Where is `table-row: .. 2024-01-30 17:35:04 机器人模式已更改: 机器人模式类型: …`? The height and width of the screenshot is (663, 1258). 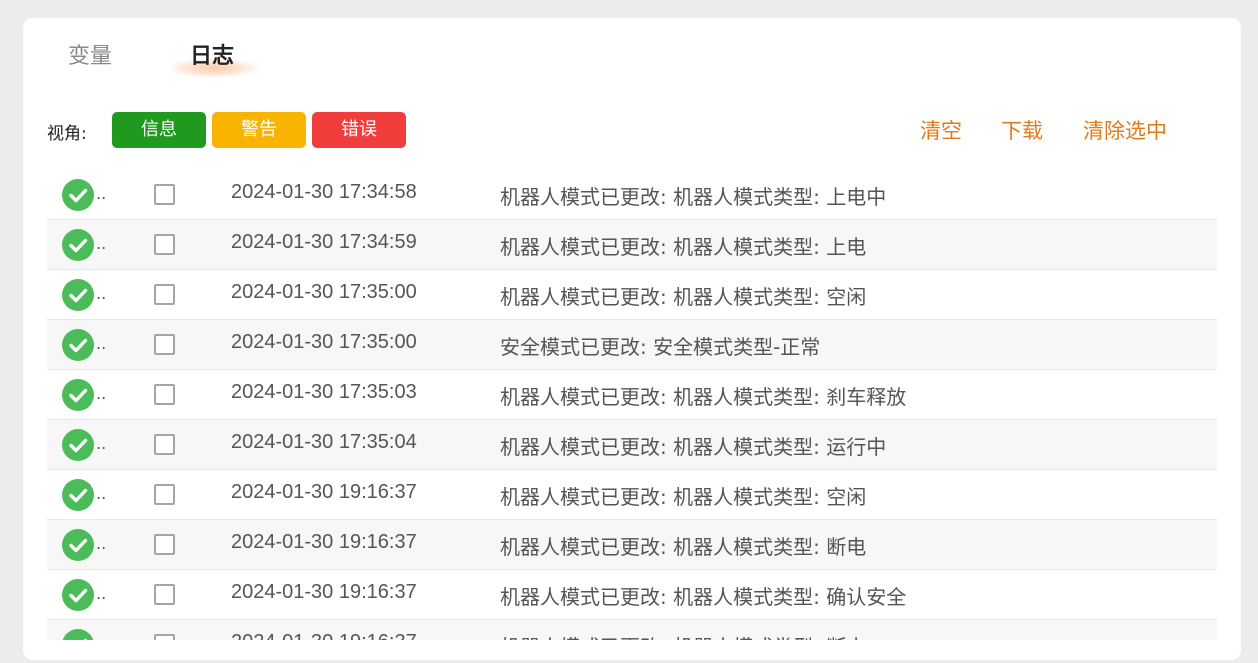 table-row: .. 2024-01-30 17:35:04 机器人模式已更改: 机器人模式类型: … is located at coordinates (632, 445).